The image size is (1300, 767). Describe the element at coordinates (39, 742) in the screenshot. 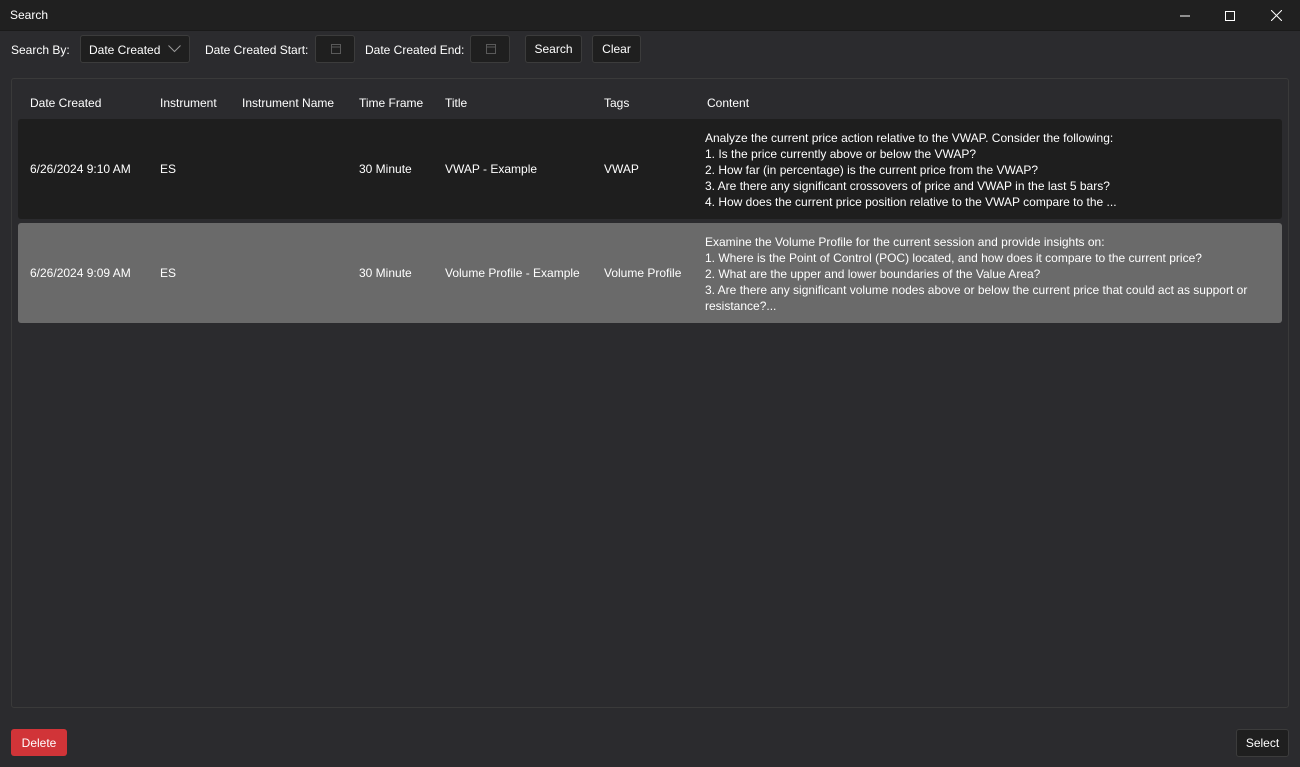

I see `delete-button: Delete` at that location.